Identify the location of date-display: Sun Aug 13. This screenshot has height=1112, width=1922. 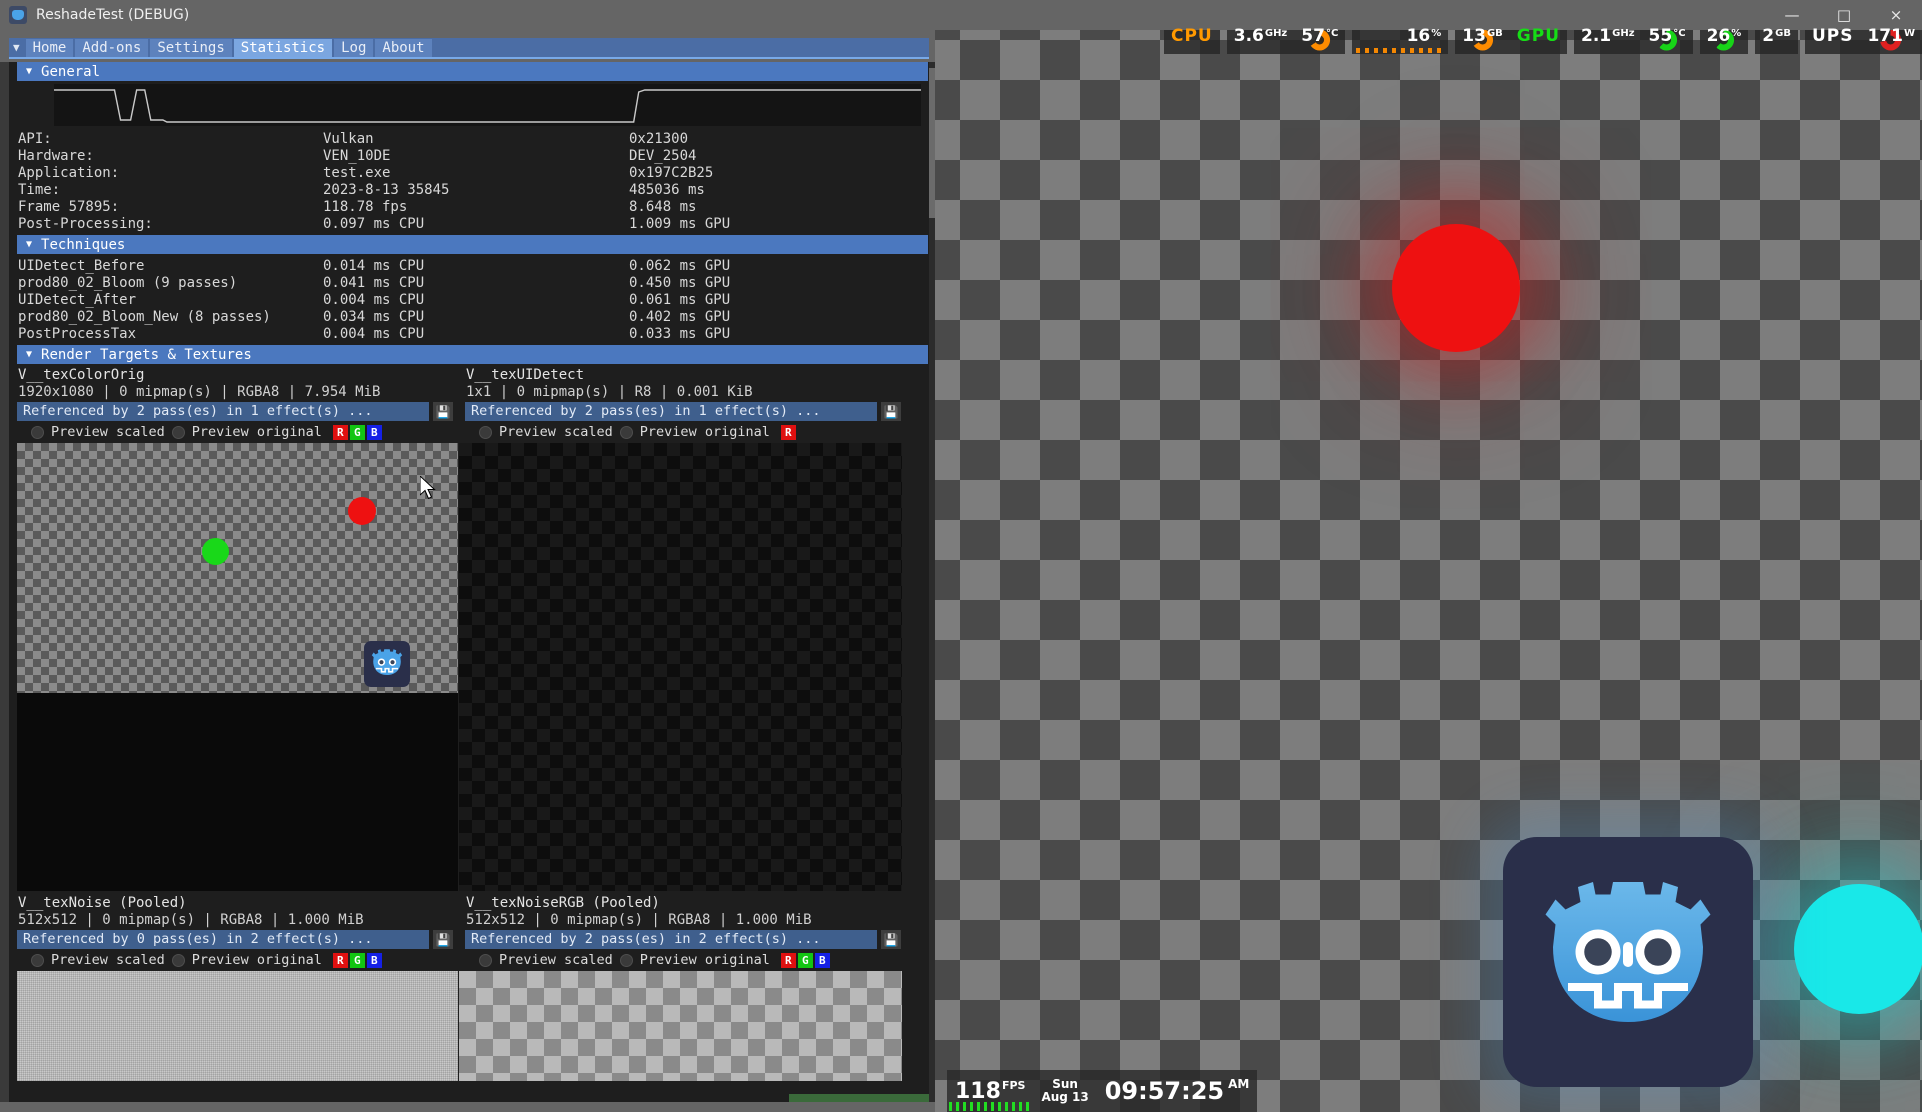
(1065, 1091).